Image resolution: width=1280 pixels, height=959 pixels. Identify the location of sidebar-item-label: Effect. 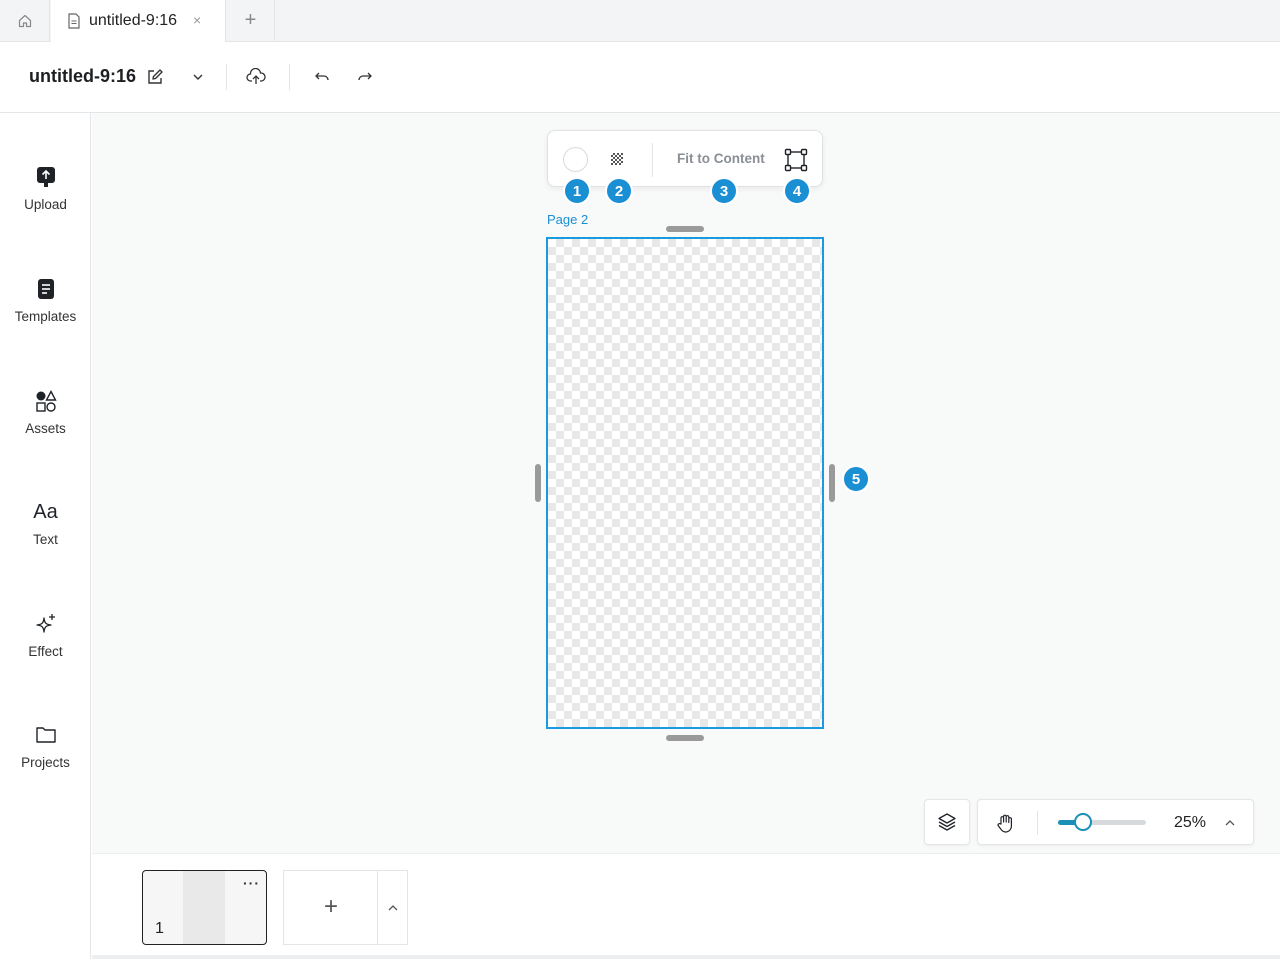
(45, 651).